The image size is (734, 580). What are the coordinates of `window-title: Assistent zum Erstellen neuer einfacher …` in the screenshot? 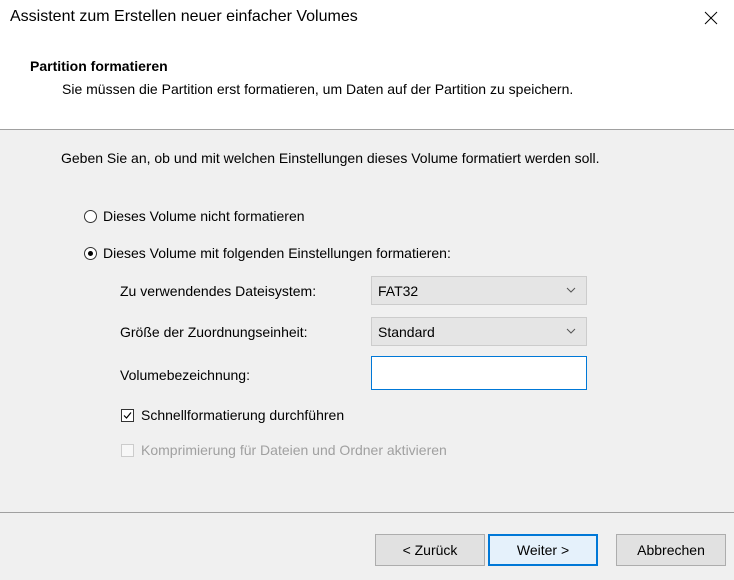 It's located at (184, 16).